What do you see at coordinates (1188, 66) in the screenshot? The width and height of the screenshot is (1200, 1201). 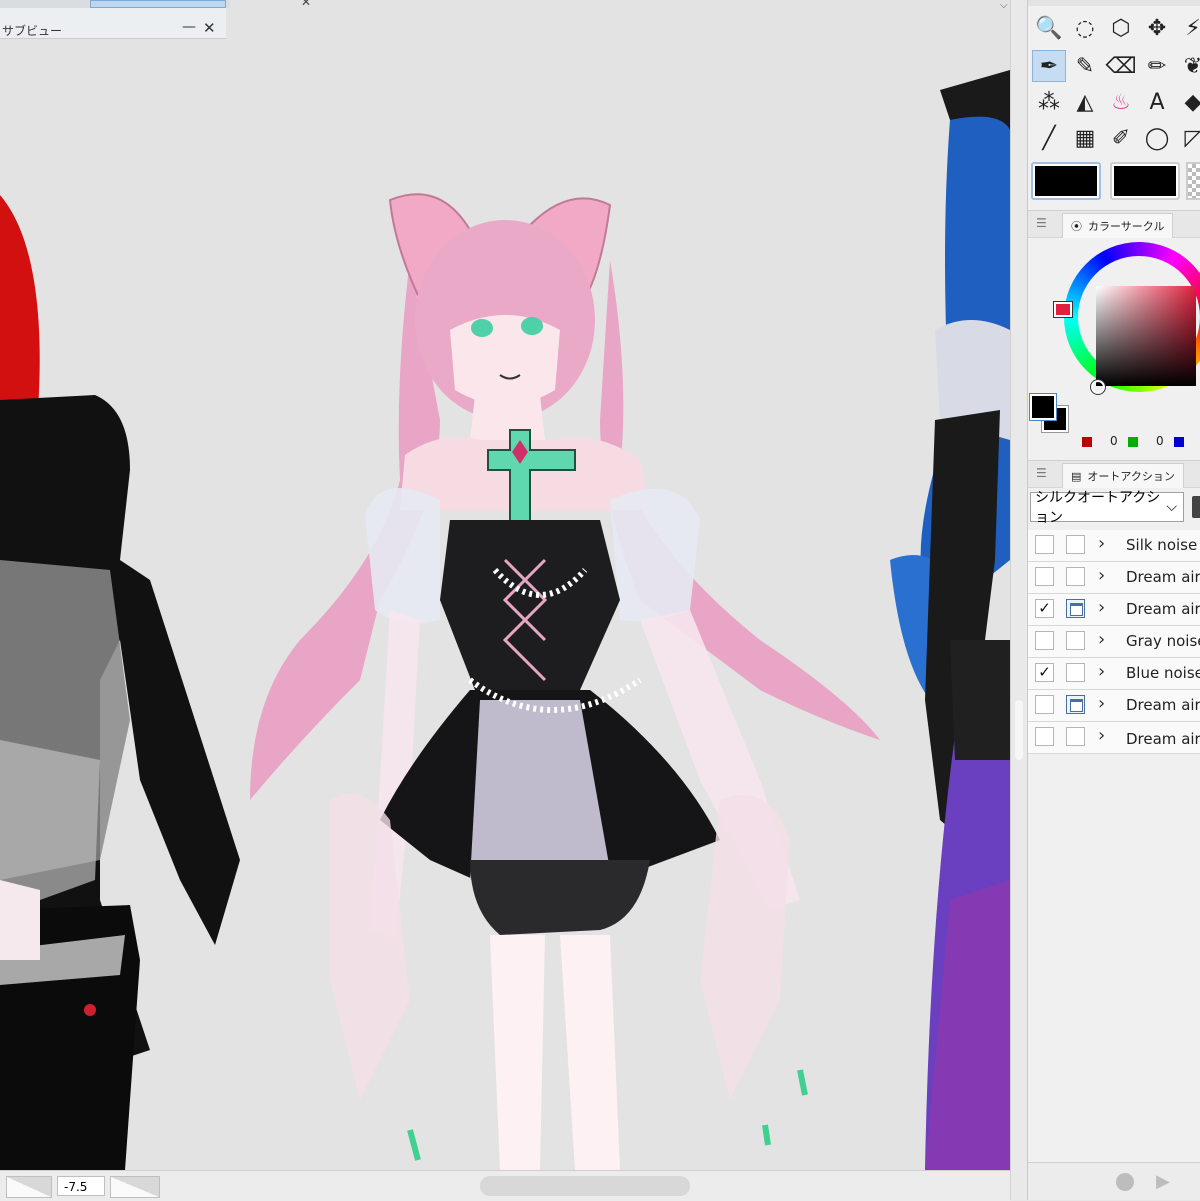 I see `brush-icon: ❦` at bounding box center [1188, 66].